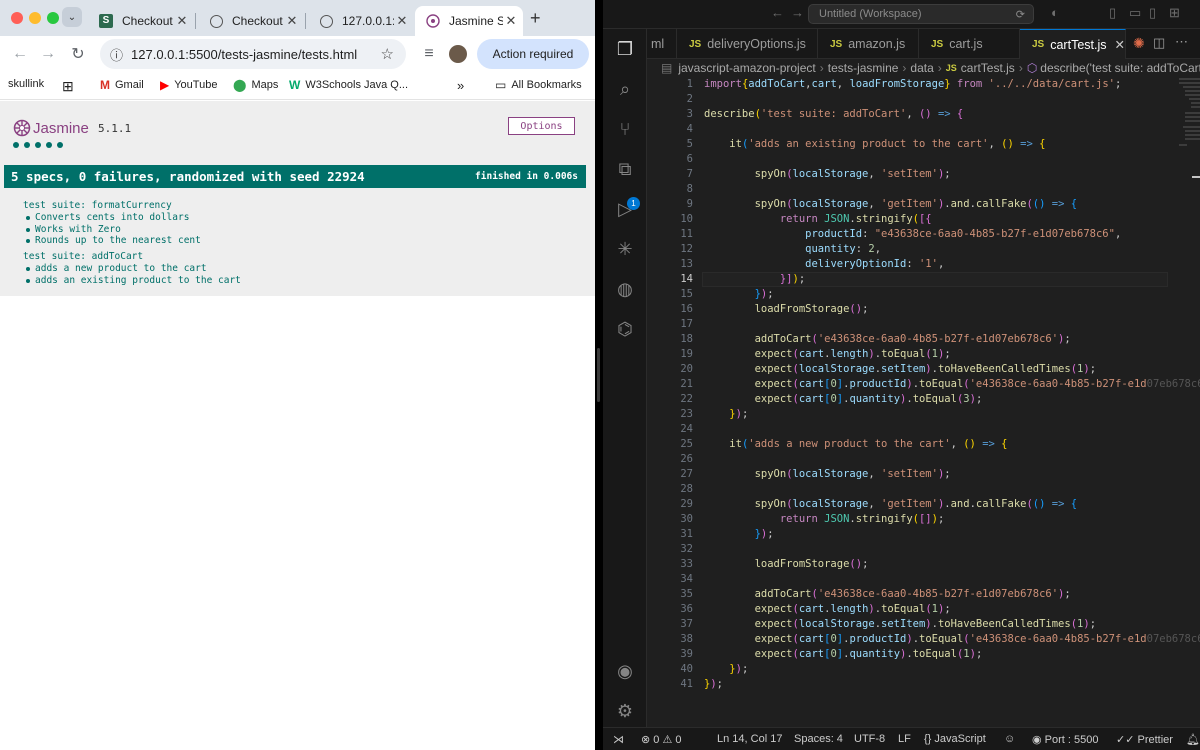 This screenshot has width=1200, height=750. What do you see at coordinates (255, 85) in the screenshot?
I see `bookmark-maps: ⬤ Maps` at bounding box center [255, 85].